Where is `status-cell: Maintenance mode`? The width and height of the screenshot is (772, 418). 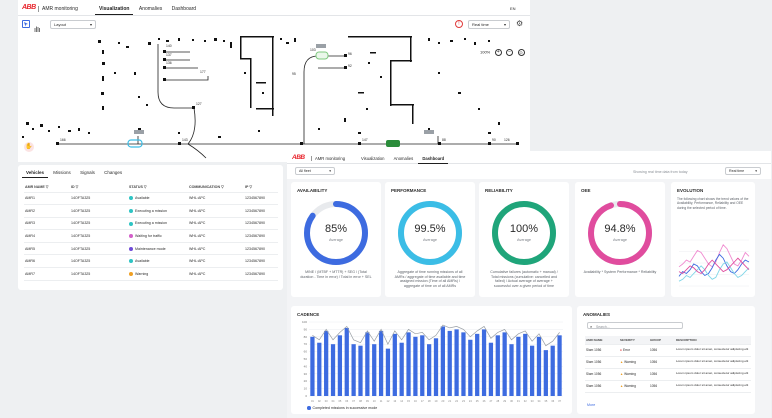 status-cell: Maintenance mode is located at coordinates (158, 248).